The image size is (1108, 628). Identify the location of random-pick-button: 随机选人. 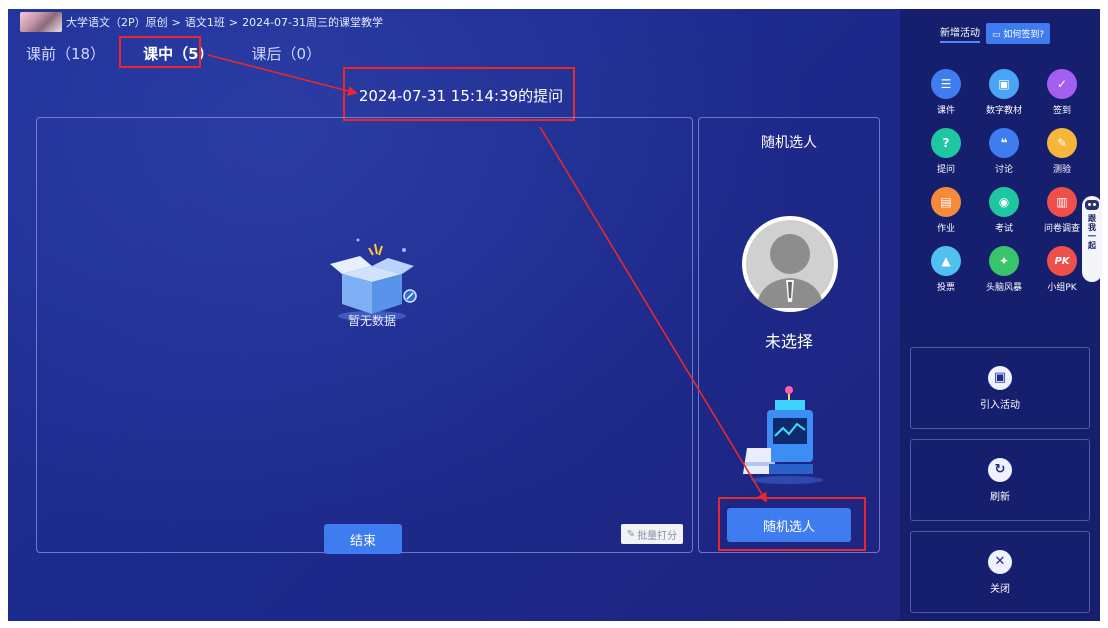
(789, 525).